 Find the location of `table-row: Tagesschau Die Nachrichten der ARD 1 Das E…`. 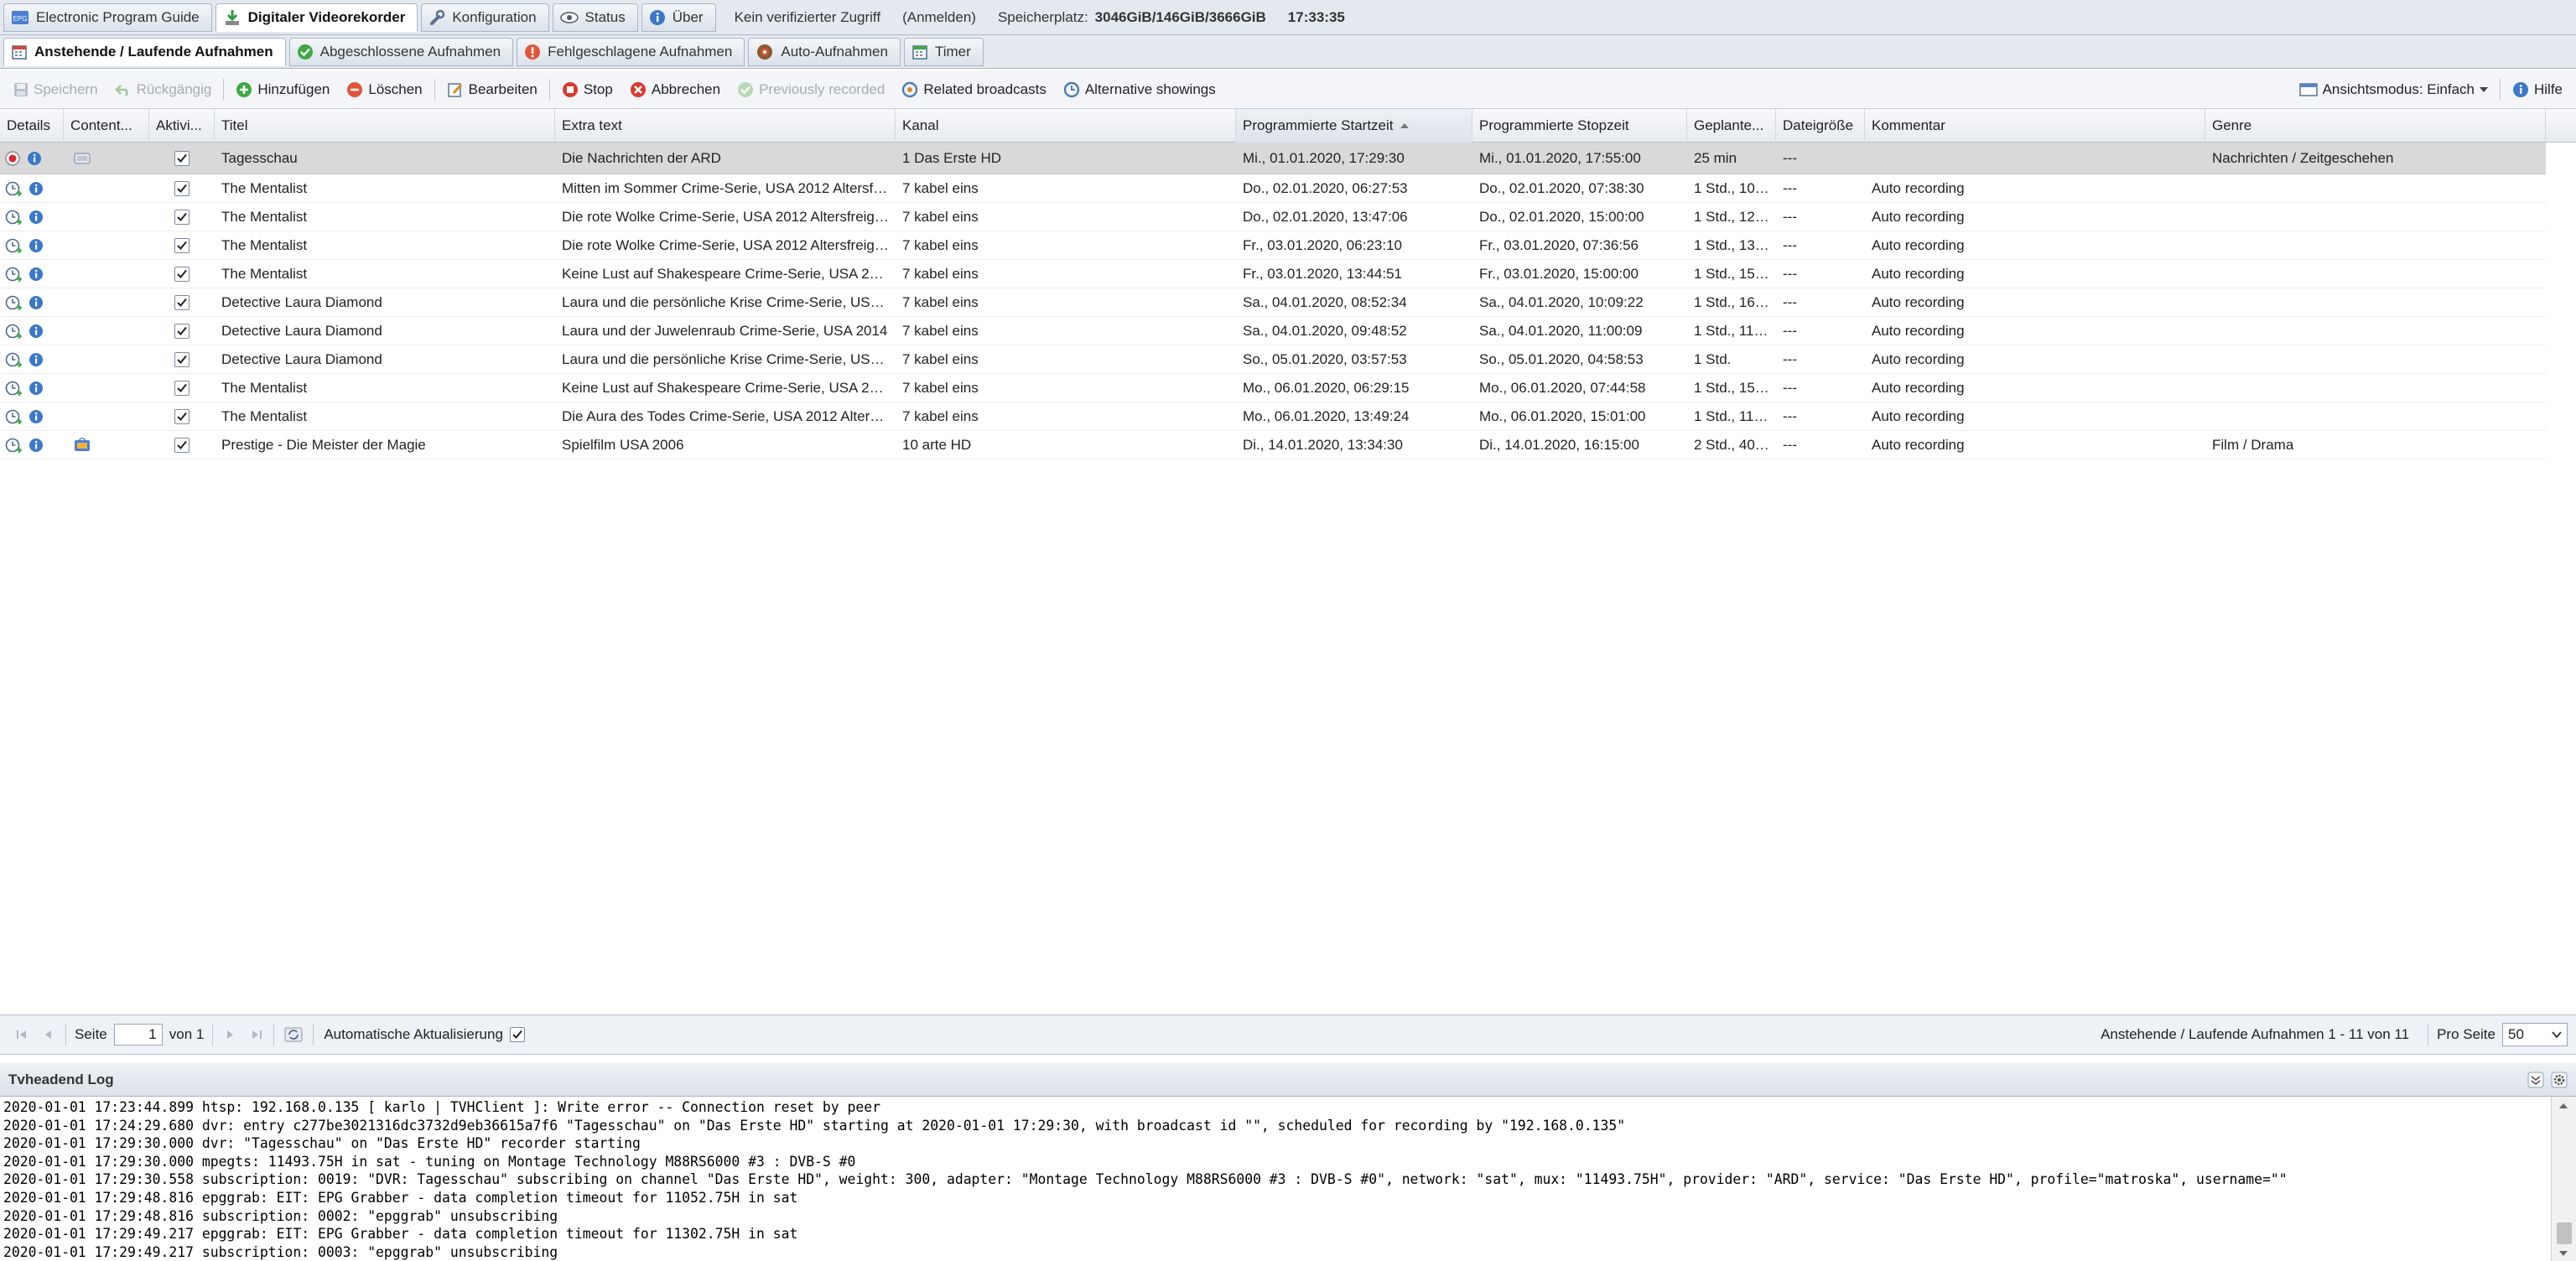

table-row: Tagesschau Die Nachrichten der ARD 1 Das E… is located at coordinates (1273, 158).